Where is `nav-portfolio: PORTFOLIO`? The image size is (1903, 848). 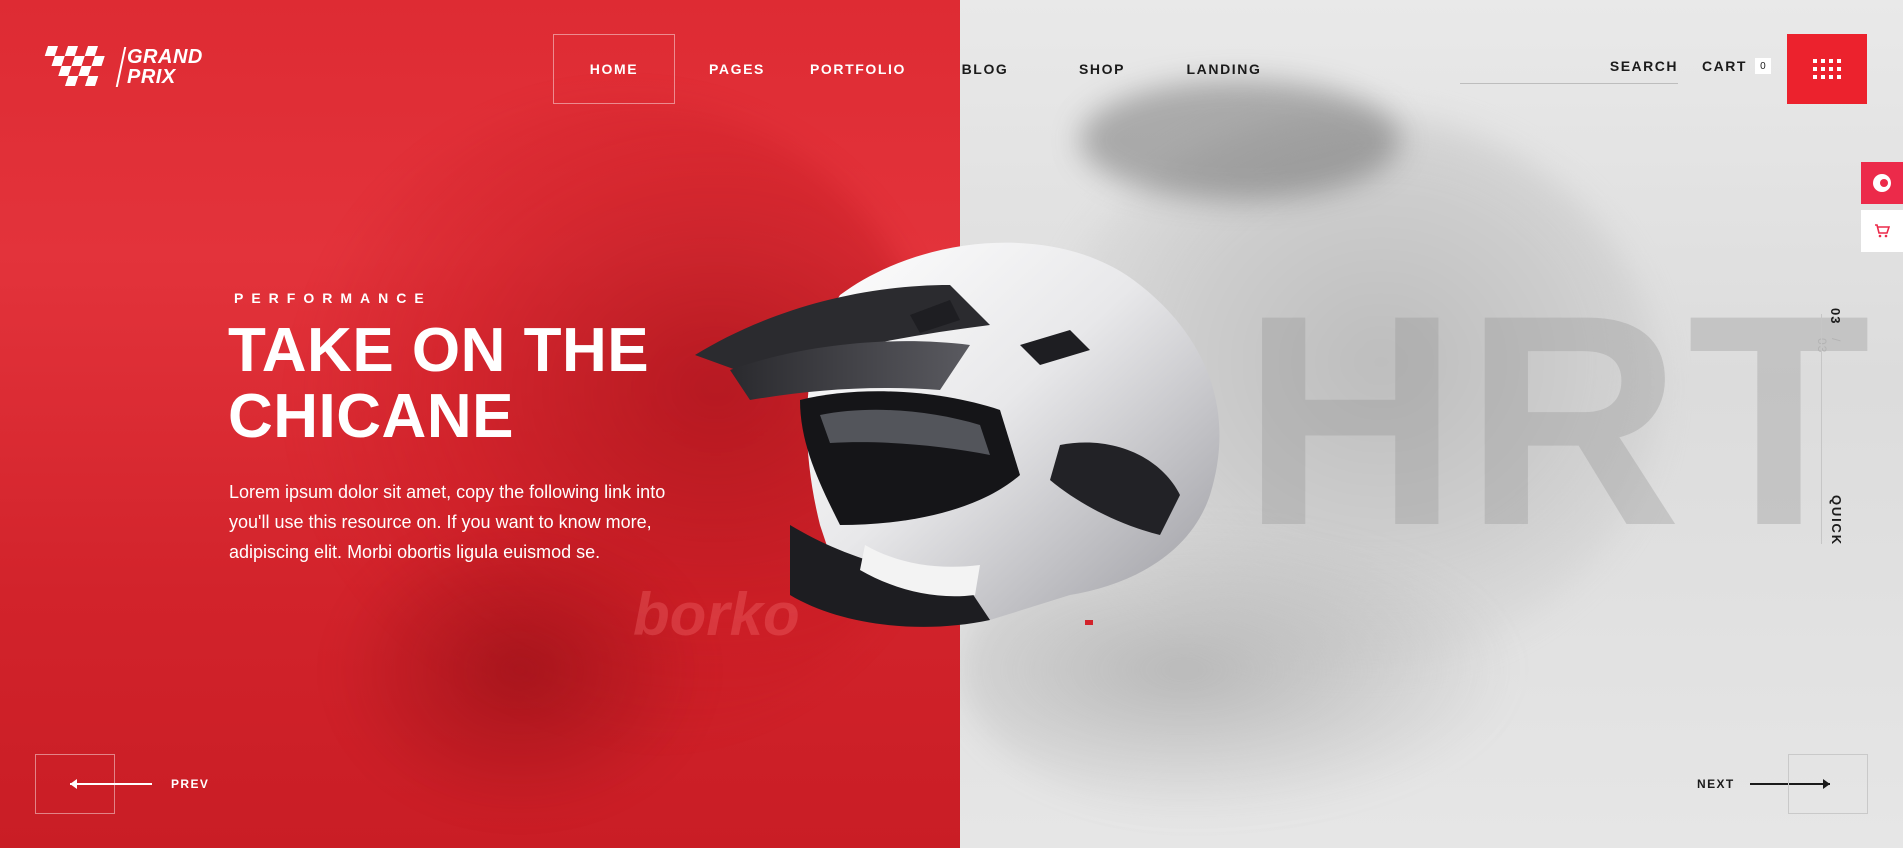
nav-portfolio: PORTFOLIO is located at coordinates (858, 69).